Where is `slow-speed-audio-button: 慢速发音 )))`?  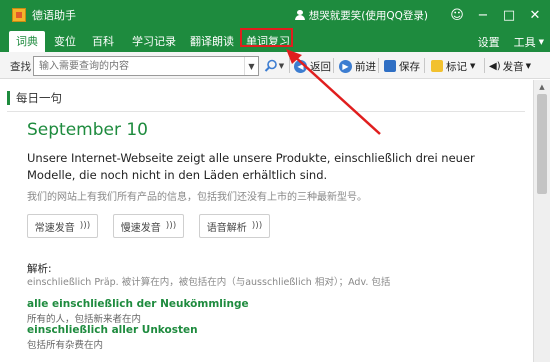 slow-speed-audio-button: 慢速发音 ))) is located at coordinates (148, 226).